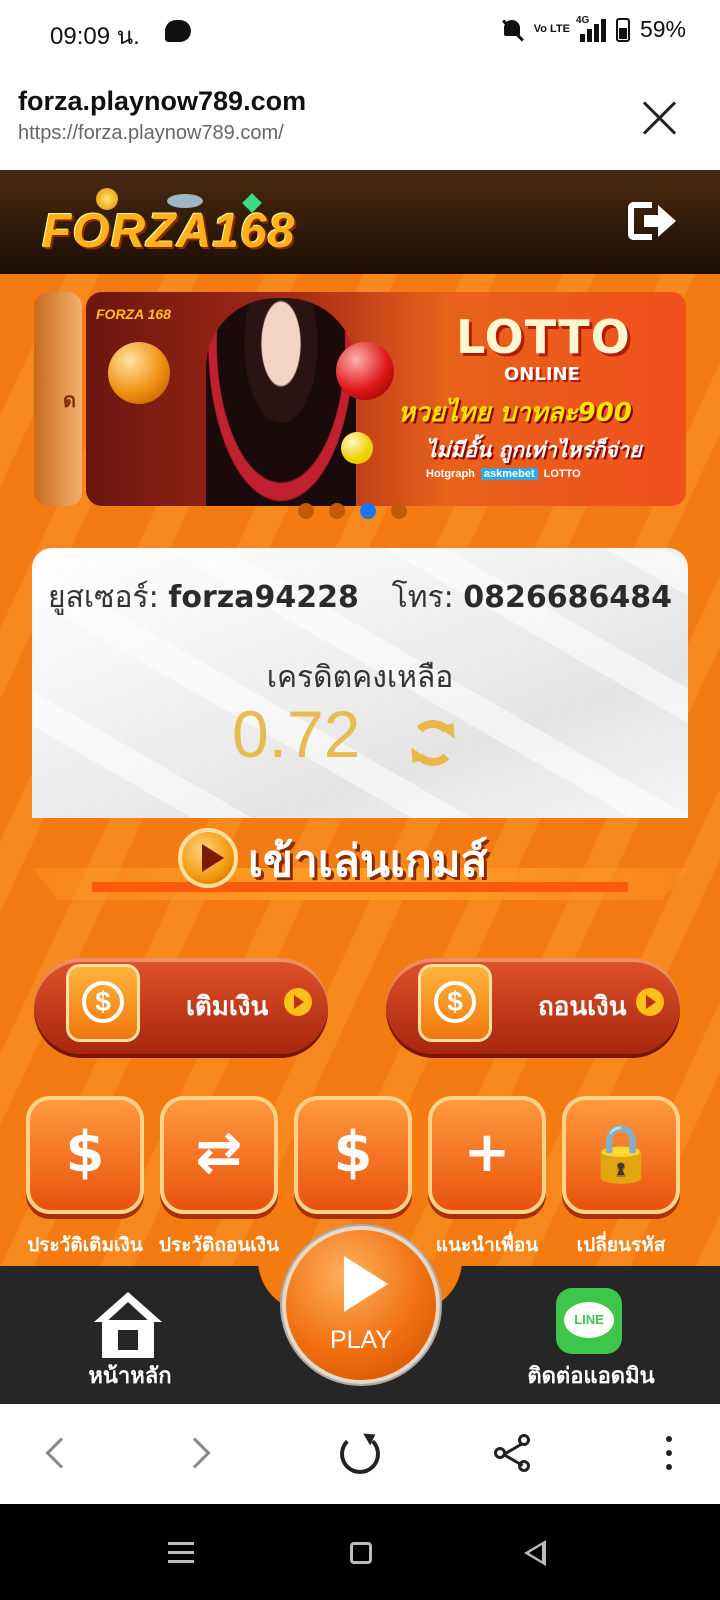  I want to click on chevron-right-icon, so click(195, 1453).